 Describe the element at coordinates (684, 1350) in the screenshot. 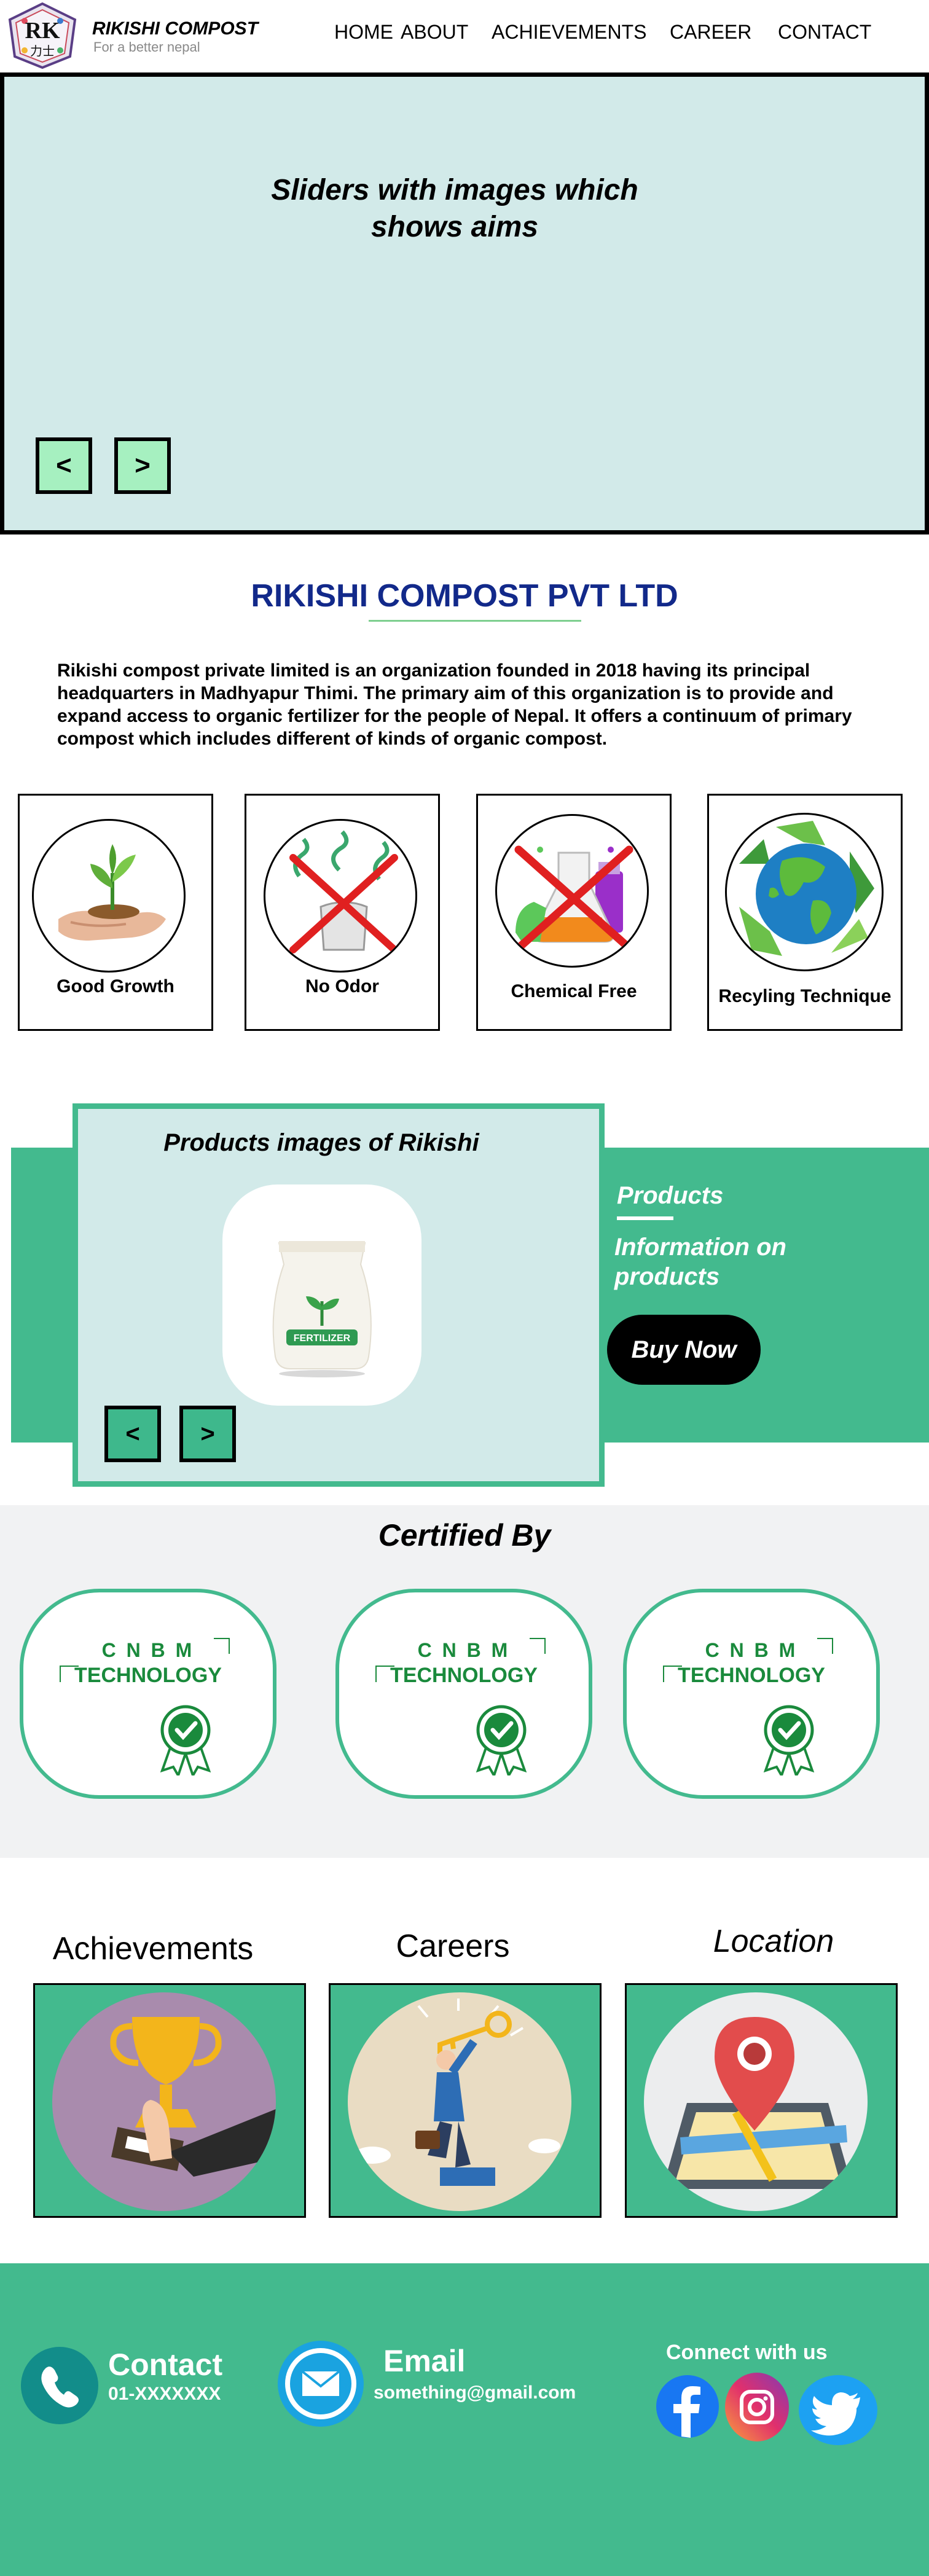

I see `buy-now-button: Buy Now` at that location.